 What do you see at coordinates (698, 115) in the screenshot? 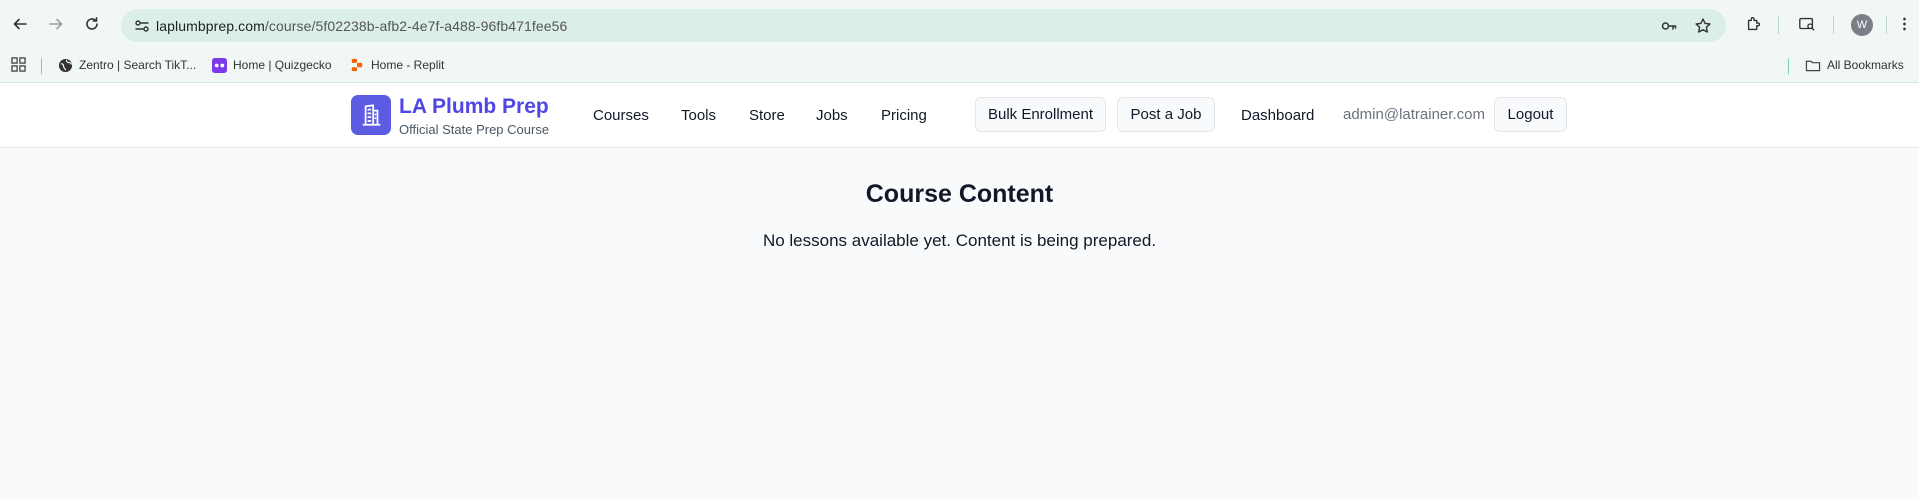
I see `nav-tools: Tools` at bounding box center [698, 115].